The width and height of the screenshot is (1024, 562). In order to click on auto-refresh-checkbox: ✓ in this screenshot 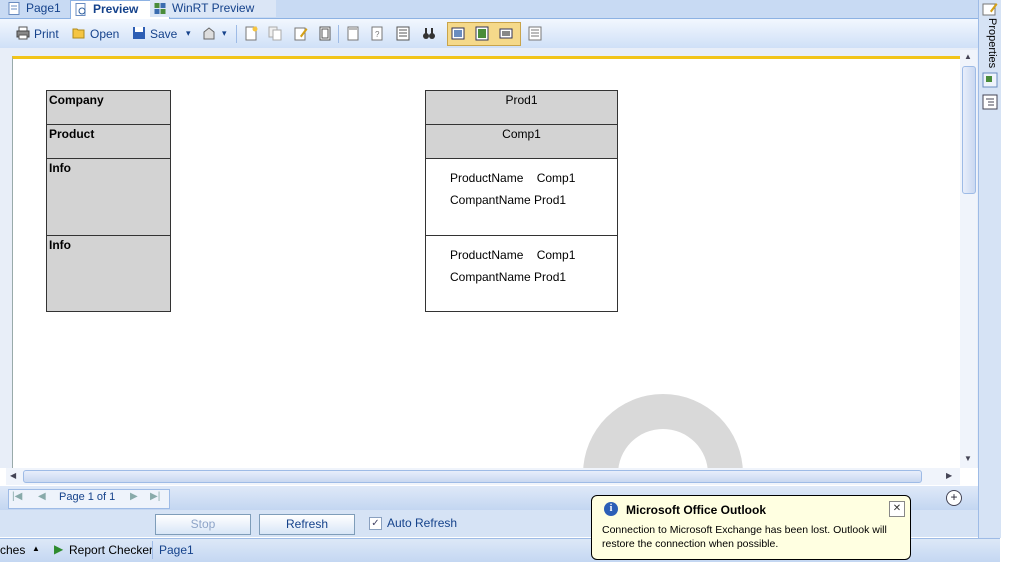, I will do `click(375, 523)`.